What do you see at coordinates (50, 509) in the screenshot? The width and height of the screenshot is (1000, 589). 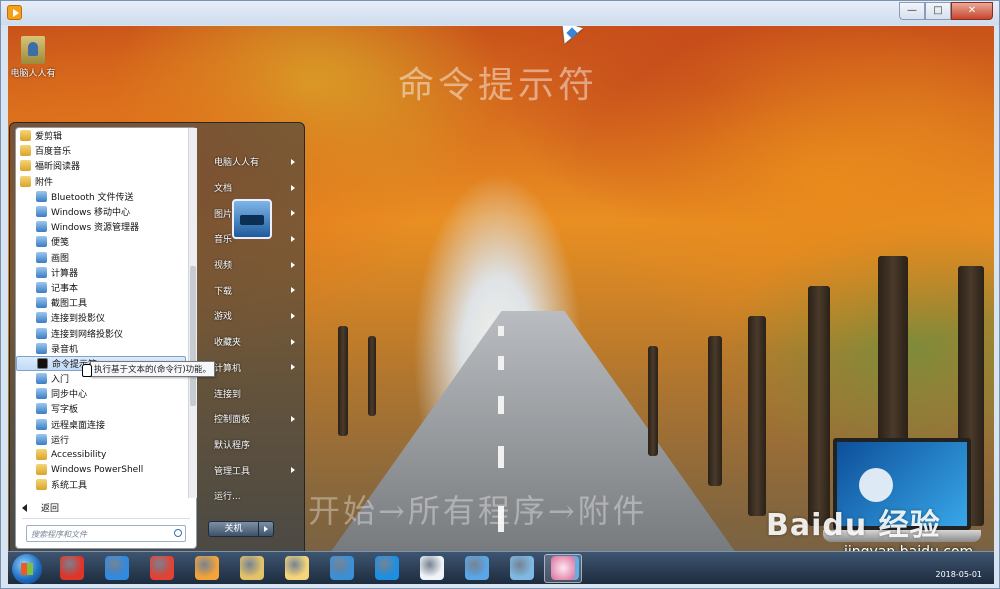 I see `back-label: 返回` at bounding box center [50, 509].